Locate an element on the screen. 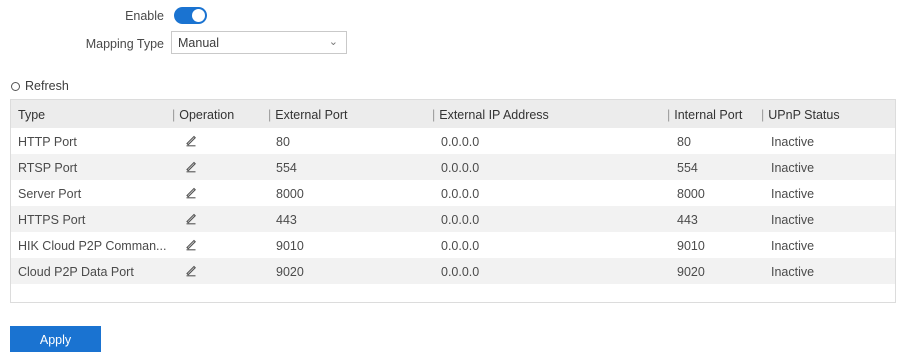 Image resolution: width=904 pixels, height=354 pixels. table-row: HTTPS Port 443 0.0.0.0 443 Inactive is located at coordinates (453, 219).